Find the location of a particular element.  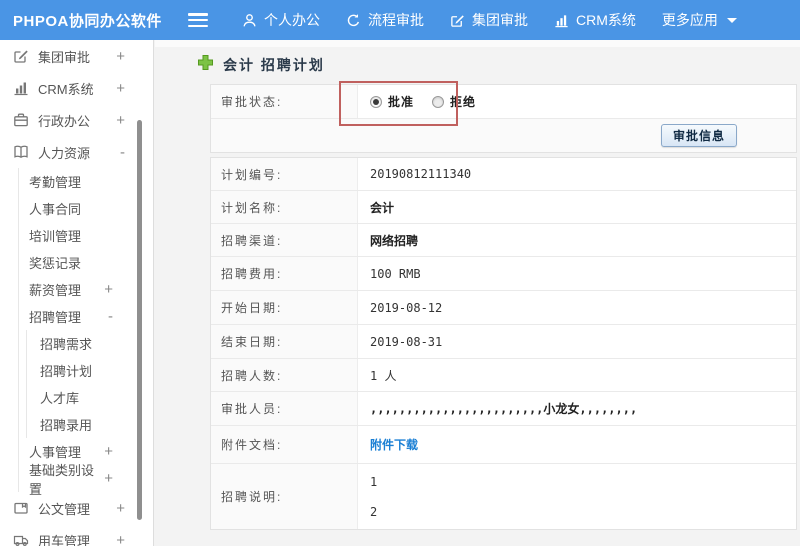

nav-crm-system: CRM系统 is located at coordinates (595, 20).